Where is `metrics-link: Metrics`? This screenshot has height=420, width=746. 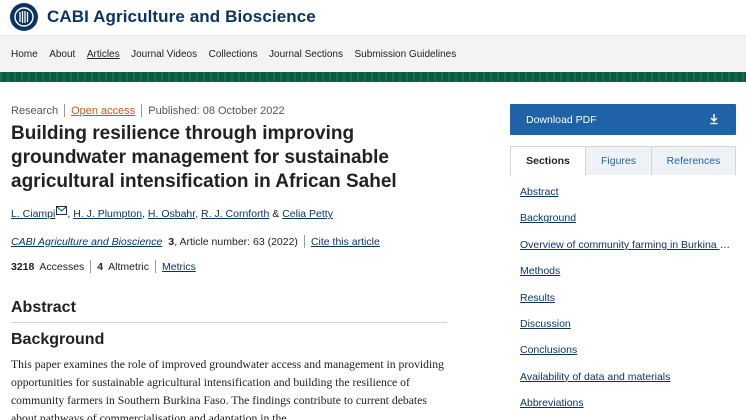 metrics-link: Metrics is located at coordinates (179, 267).